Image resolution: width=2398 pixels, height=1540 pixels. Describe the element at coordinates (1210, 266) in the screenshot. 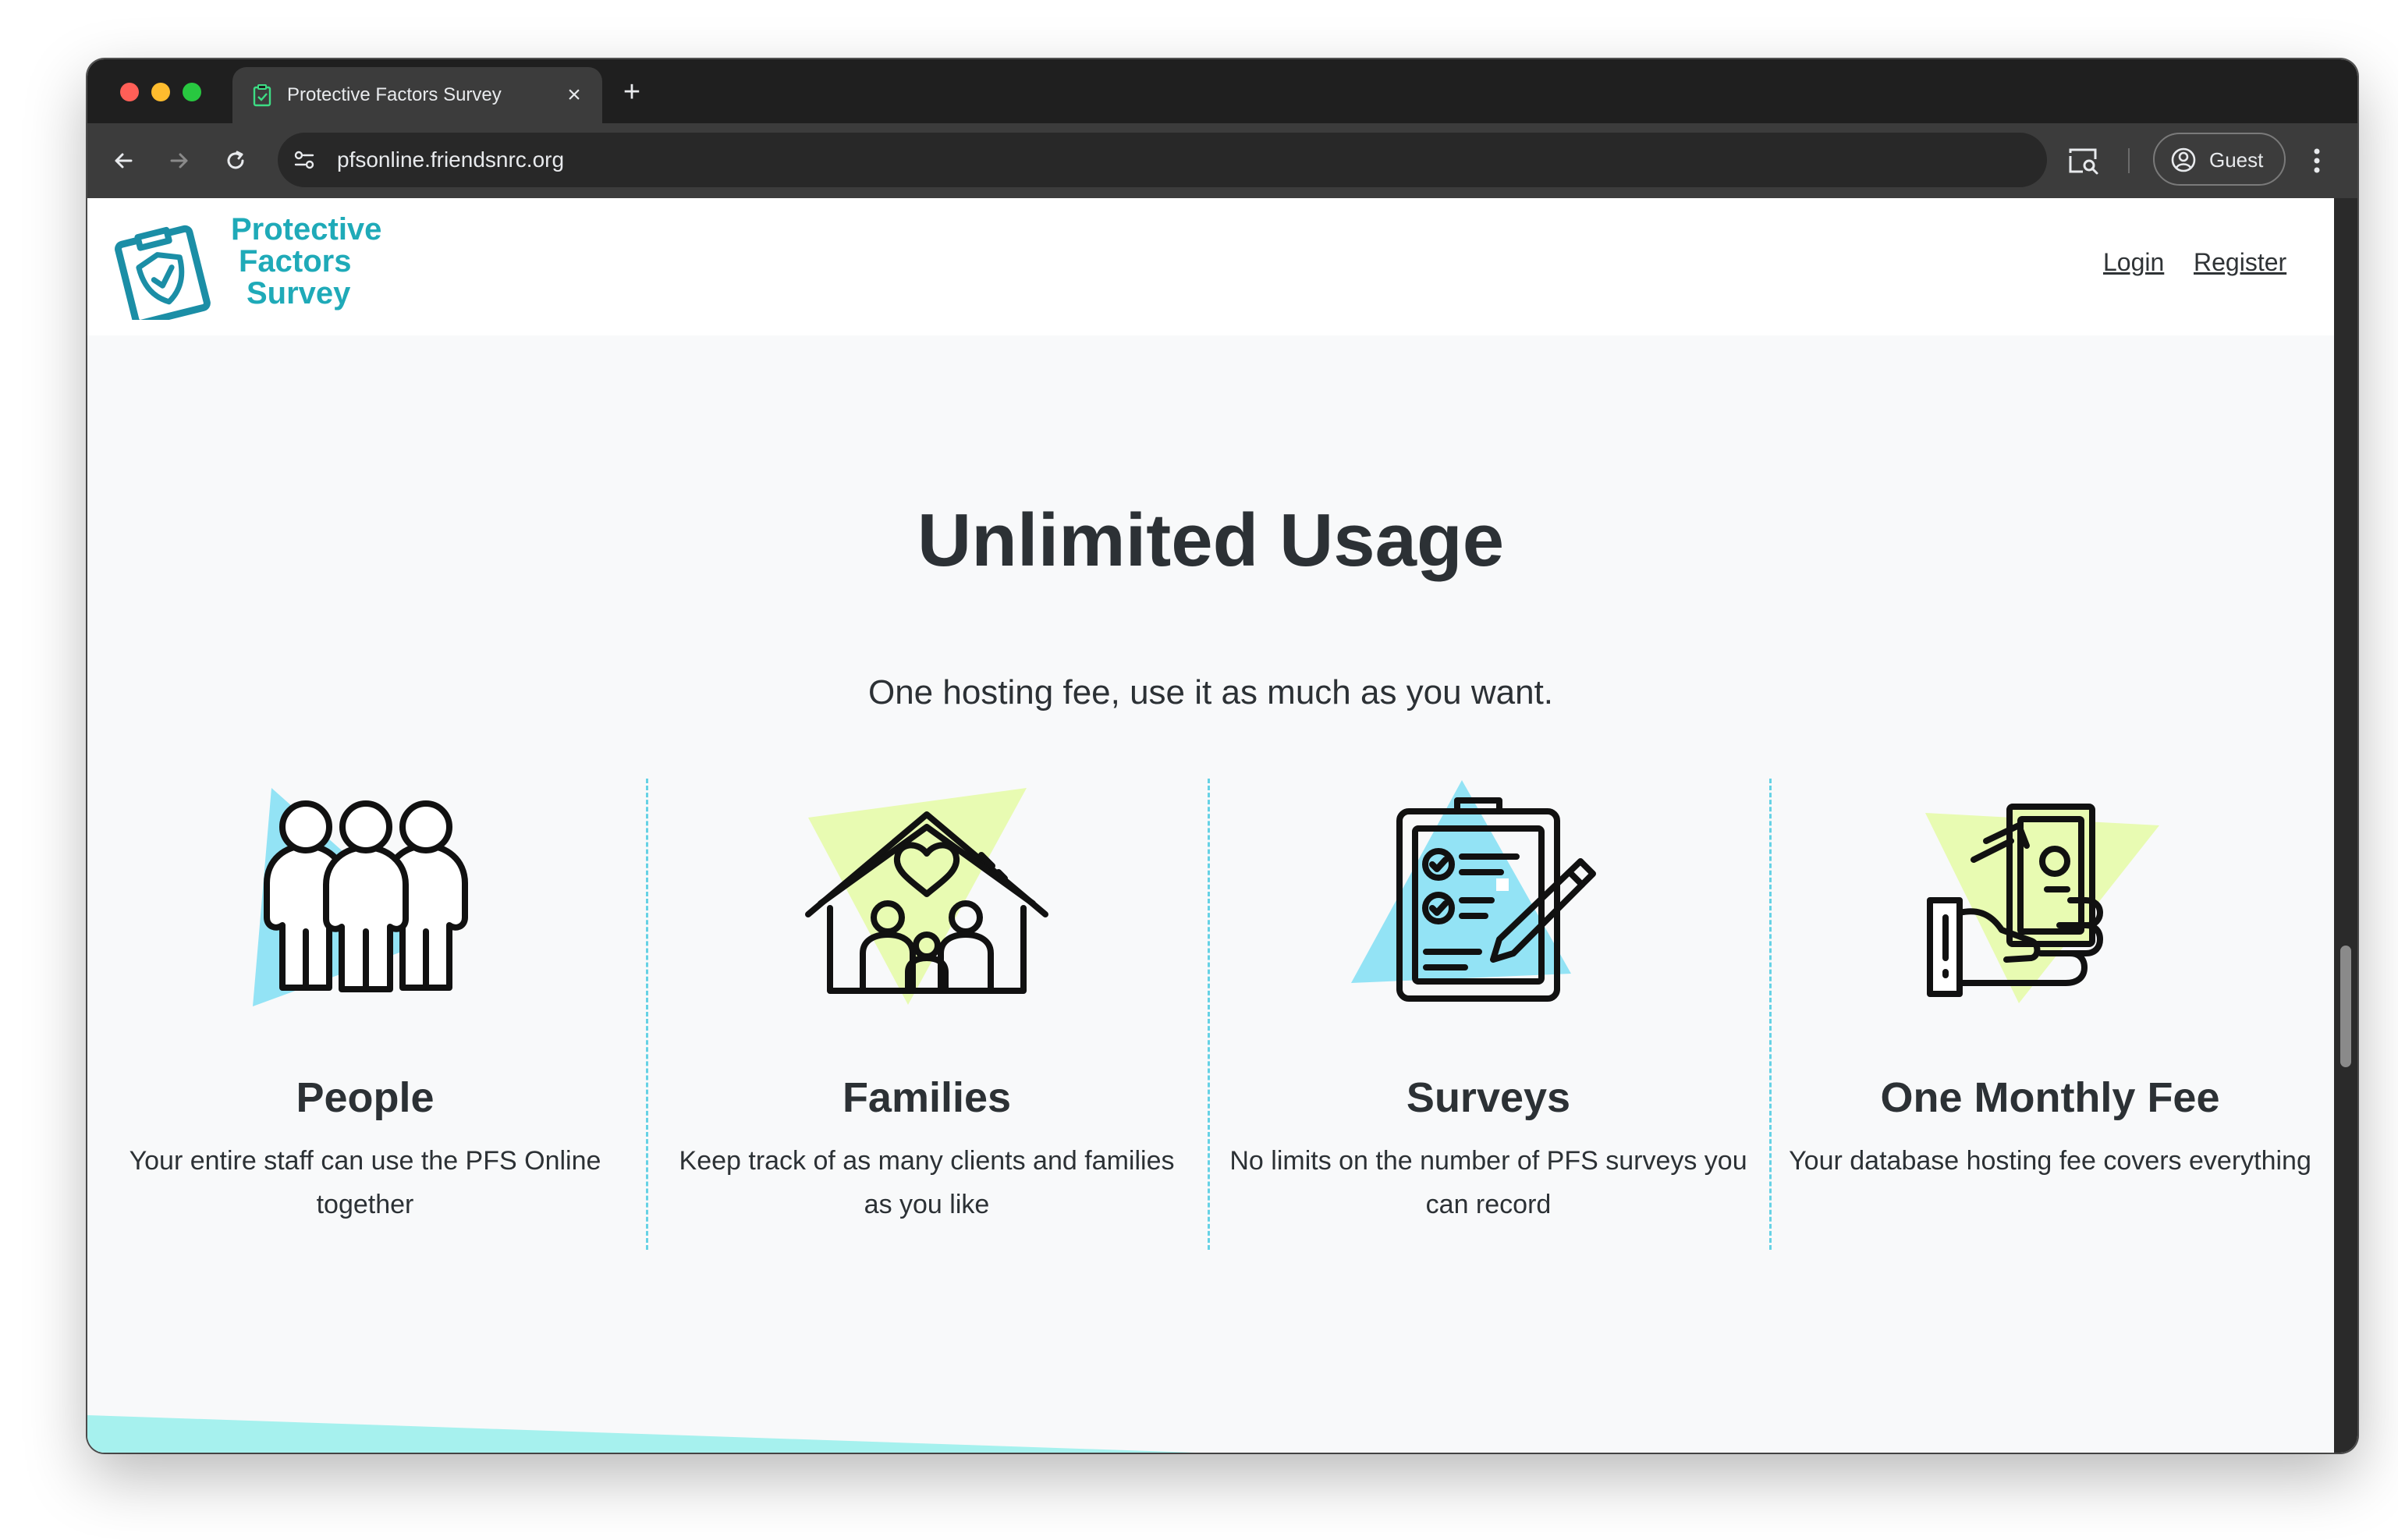

I see `site-header: Protective Factors Survey Login Register` at that location.